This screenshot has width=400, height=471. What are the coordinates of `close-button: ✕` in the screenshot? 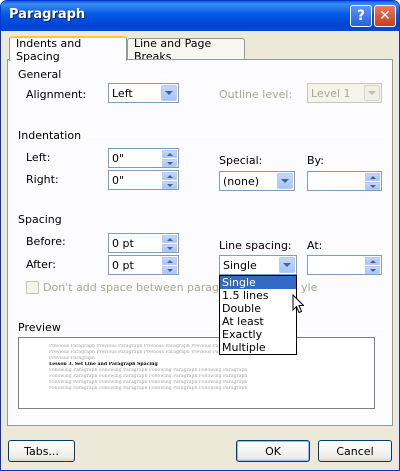 It's located at (385, 16).